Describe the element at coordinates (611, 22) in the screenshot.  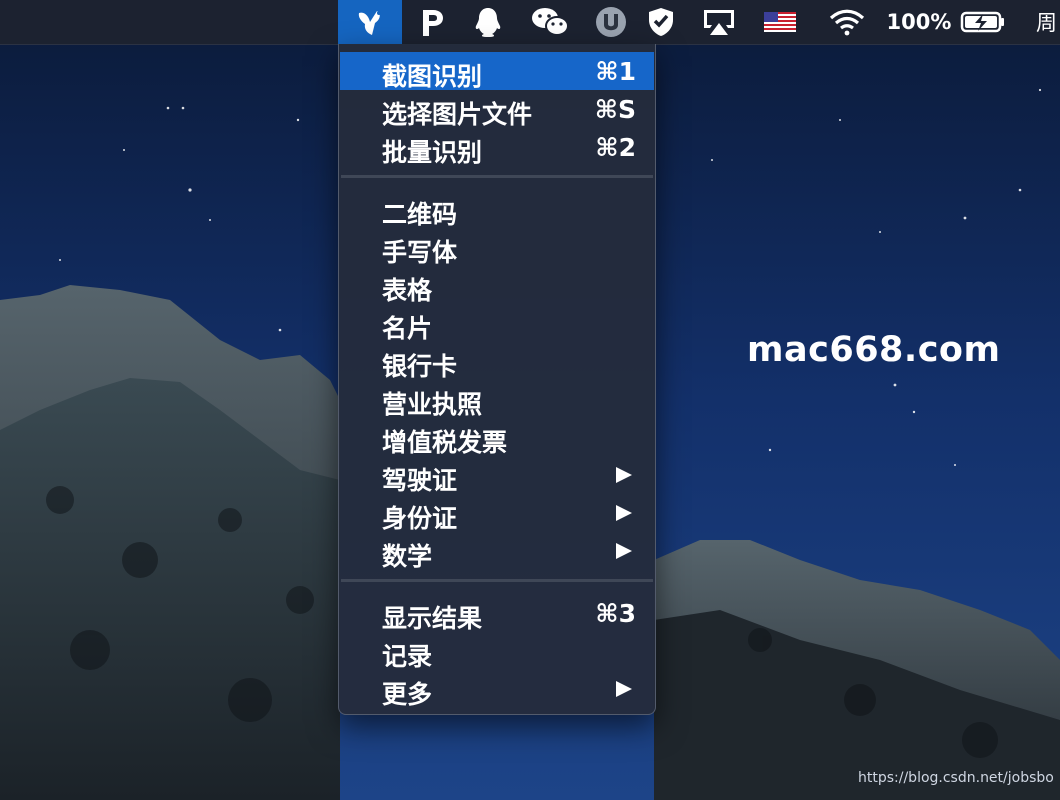
I see `u-circle-icon` at that location.